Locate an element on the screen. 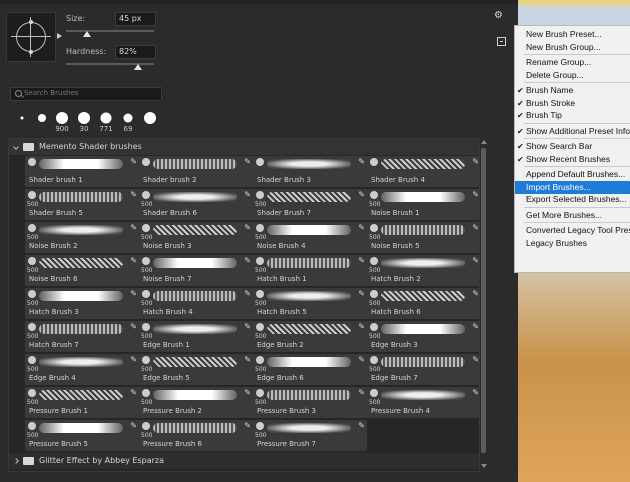 The height and width of the screenshot is (482, 630). brush-preset: ✎ Shader Brush 4 is located at coordinates (423, 171).